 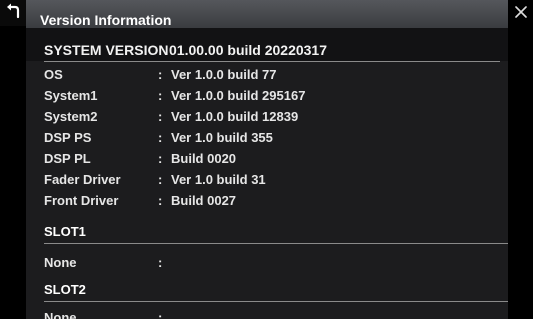 I want to click on detail-value: Ver 1.0.0 build 12839, so click(x=235, y=116).